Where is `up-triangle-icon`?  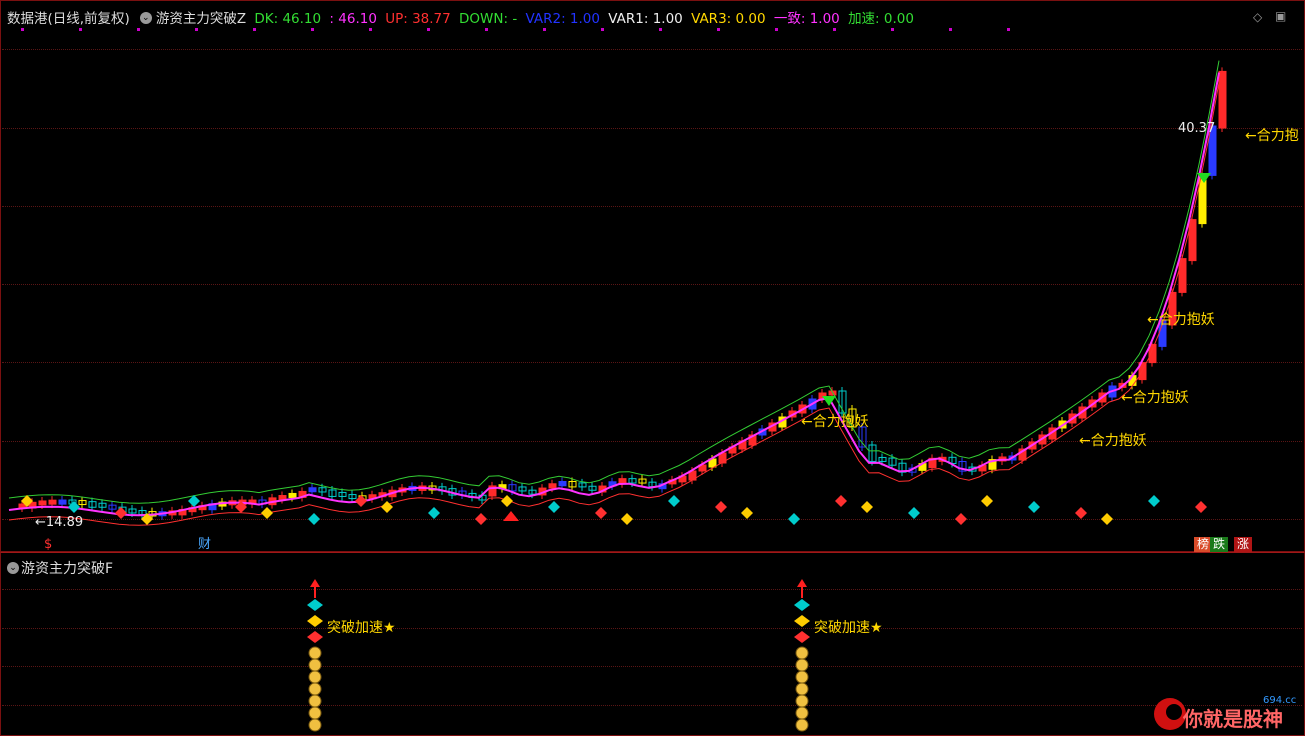
up-triangle-icon is located at coordinates (511, 516).